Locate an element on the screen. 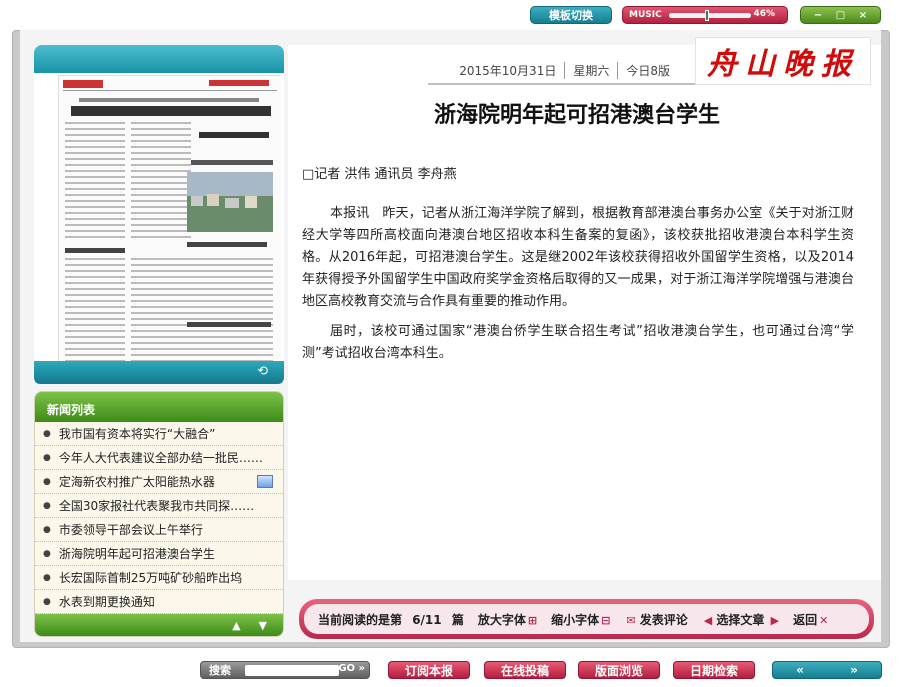 The height and width of the screenshot is (687, 914). music-volume-slider is located at coordinates (710, 15).